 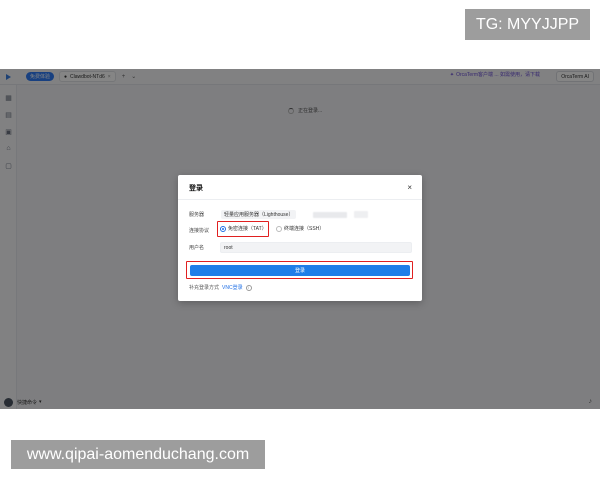 What do you see at coordinates (196, 188) in the screenshot?
I see `dialog-title: 登录` at bounding box center [196, 188].